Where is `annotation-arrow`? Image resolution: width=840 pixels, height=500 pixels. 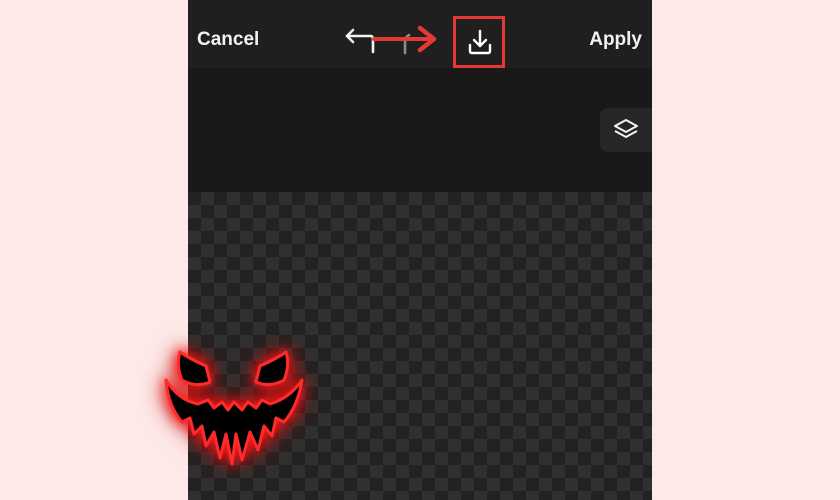
annotation-arrow is located at coordinates (407, 39).